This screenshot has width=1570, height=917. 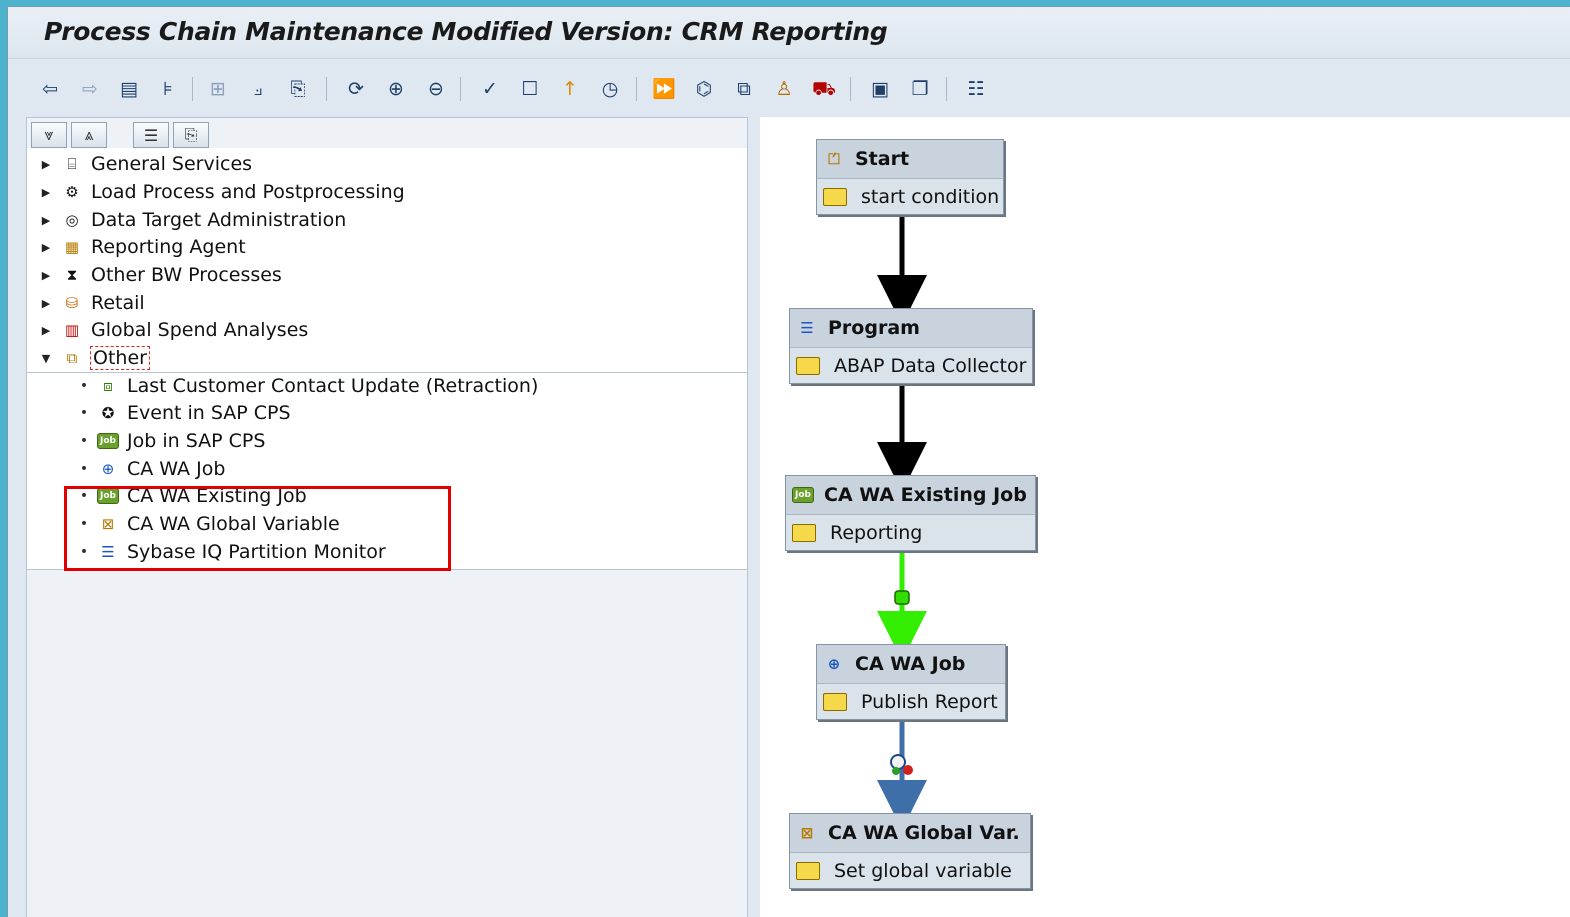 What do you see at coordinates (219, 220) in the screenshot?
I see `tree-node-label: Data Target Administration` at bounding box center [219, 220].